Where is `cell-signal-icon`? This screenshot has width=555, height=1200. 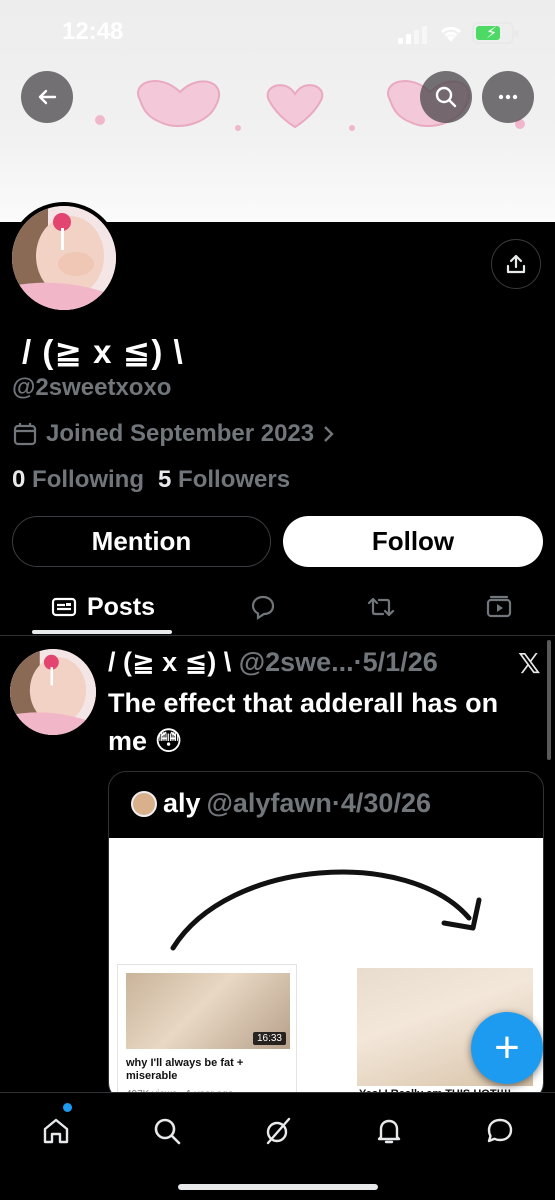 cell-signal-icon is located at coordinates (412, 35).